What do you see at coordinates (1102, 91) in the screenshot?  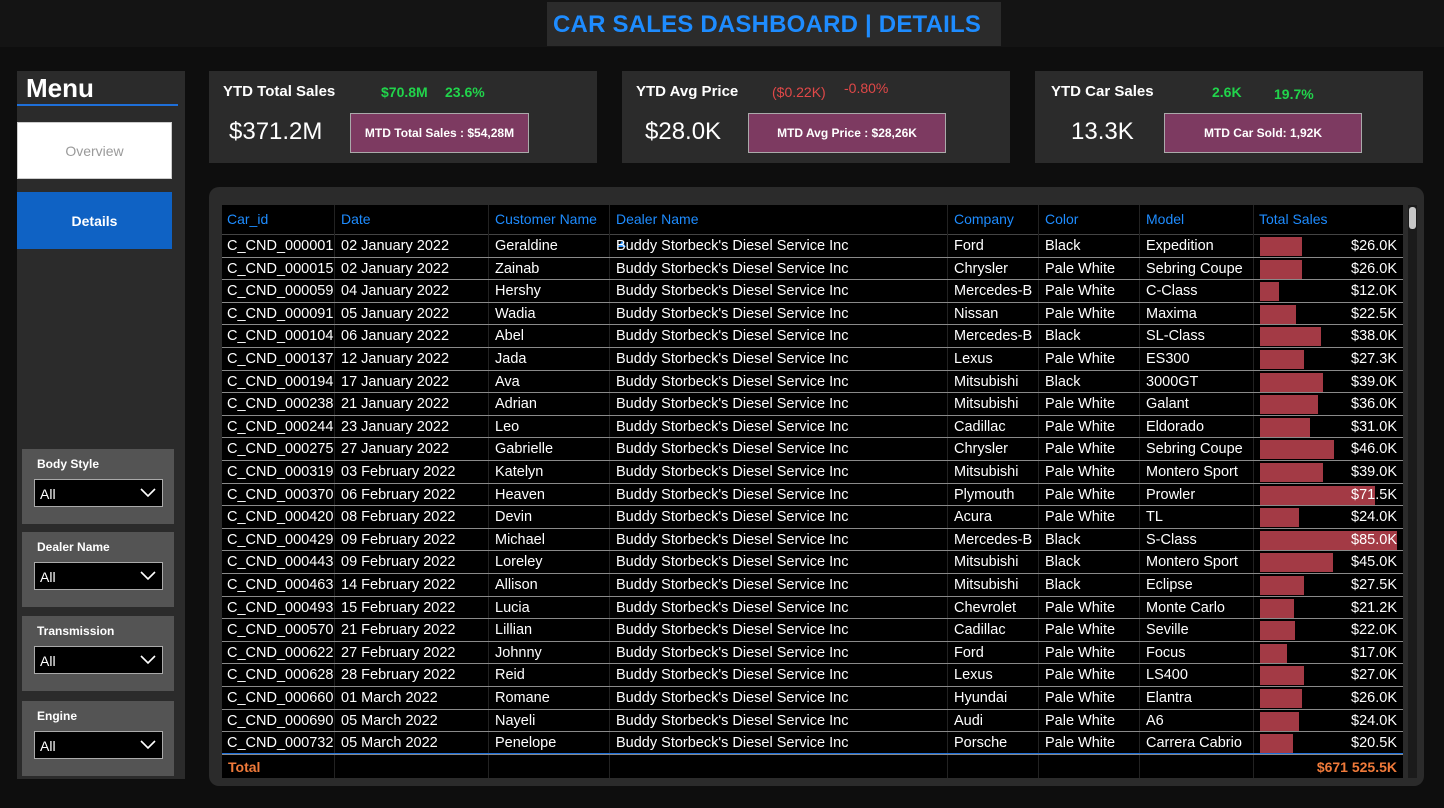 I see `kpi-label: YTD Car Sales` at bounding box center [1102, 91].